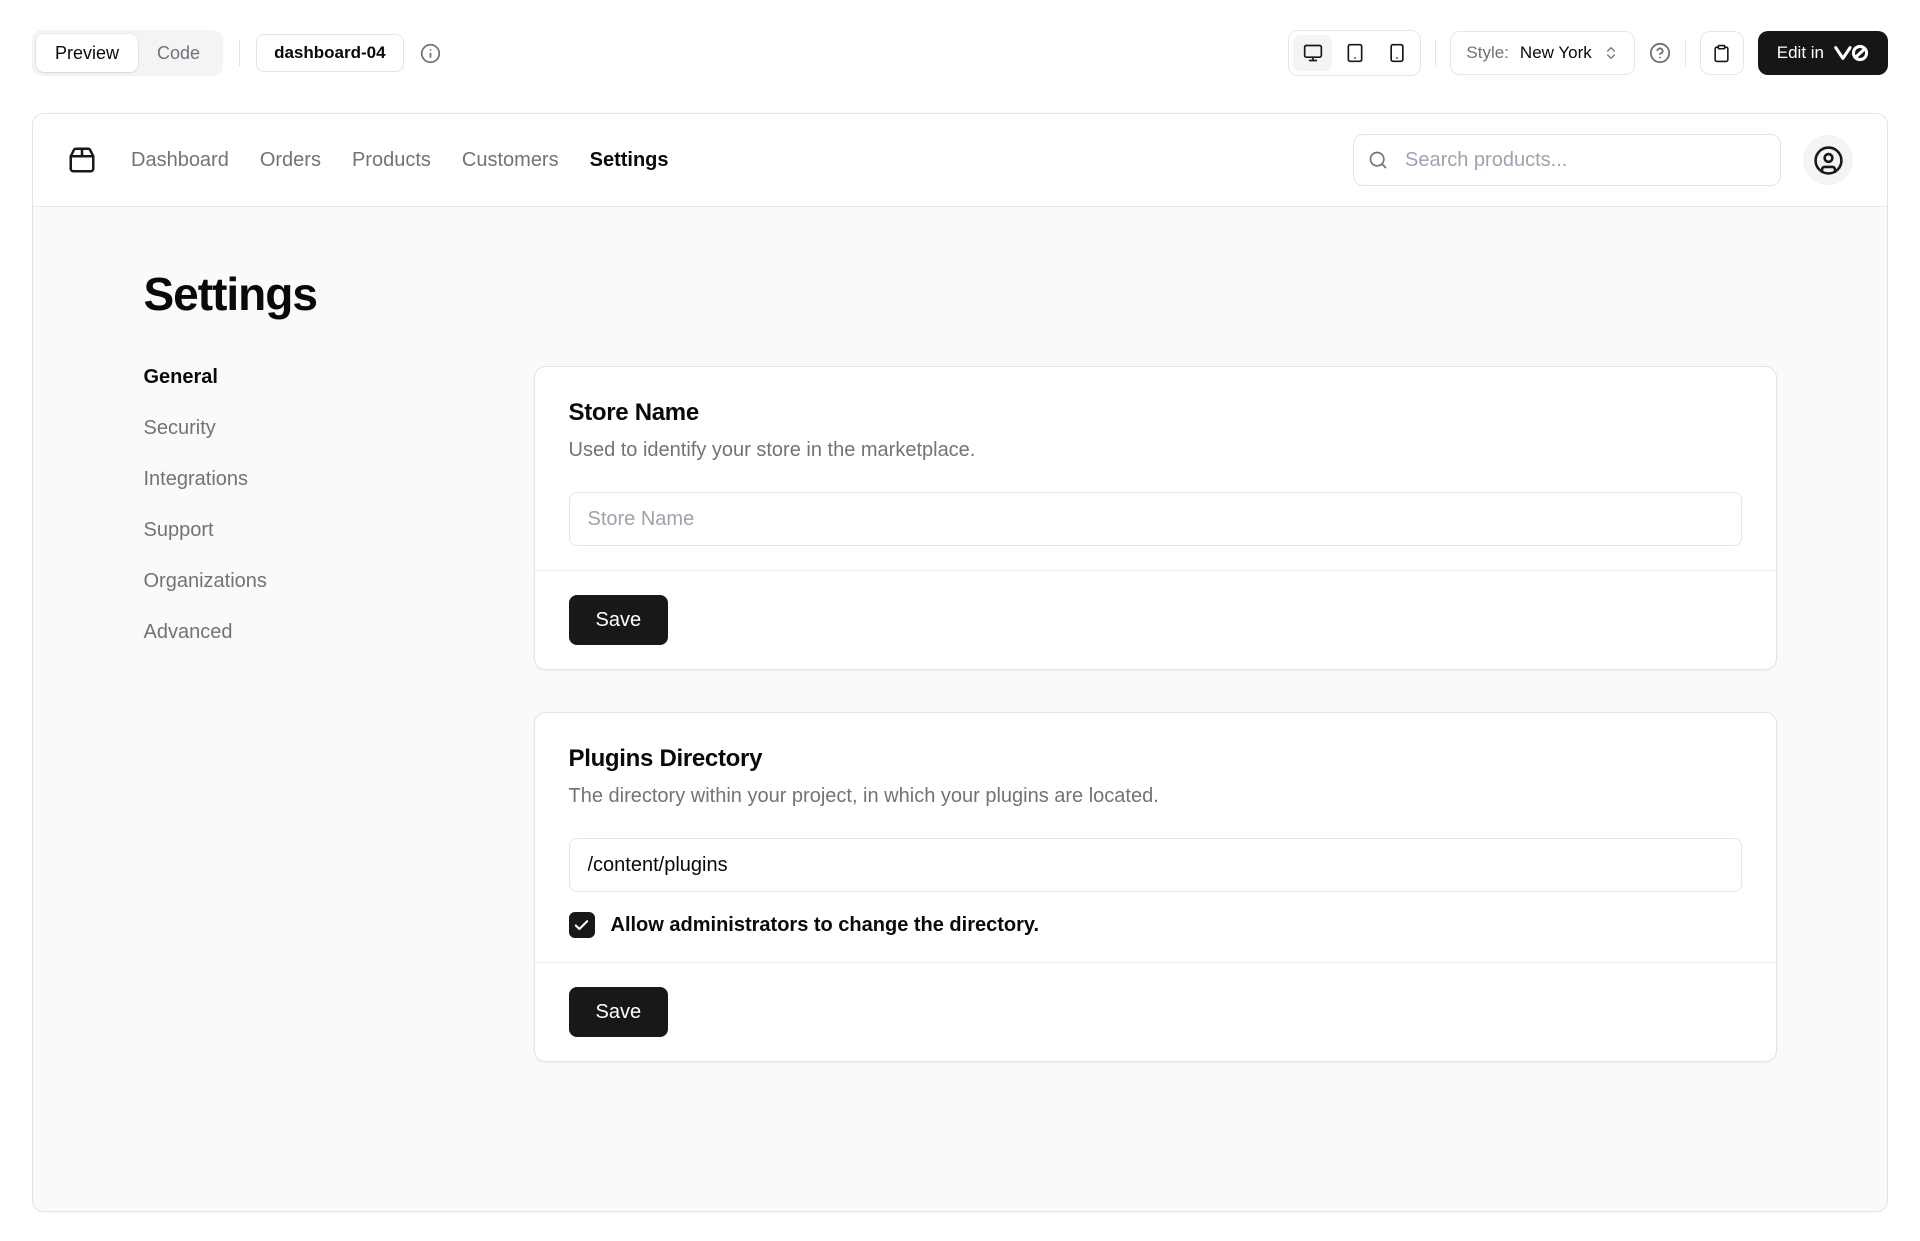 This screenshot has height=1241, width=1920. I want to click on check-icon, so click(581, 924).